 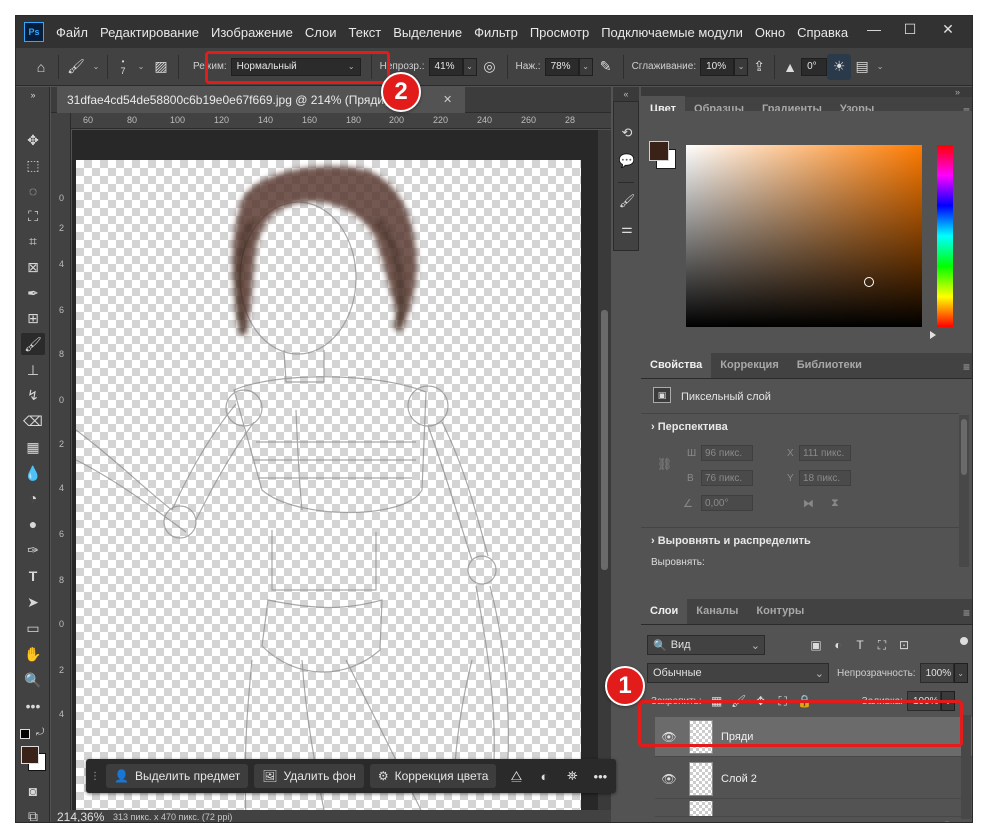 I want to click on flip-horizontal-icon: ⧓, so click(x=808, y=503).